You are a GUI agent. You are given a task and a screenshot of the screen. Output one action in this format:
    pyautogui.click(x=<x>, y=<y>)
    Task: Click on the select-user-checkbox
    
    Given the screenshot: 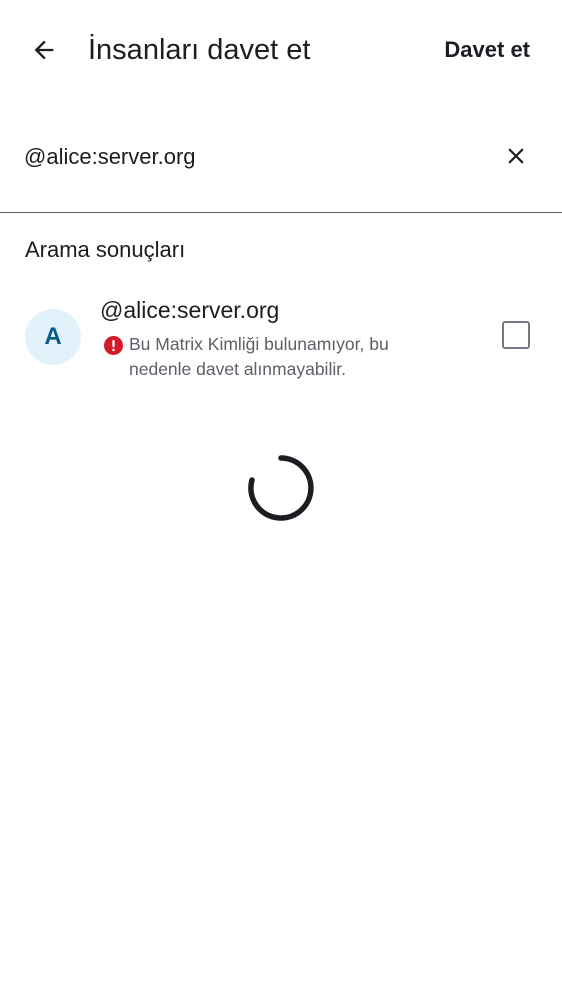 What is the action you would take?
    pyautogui.click(x=516, y=335)
    